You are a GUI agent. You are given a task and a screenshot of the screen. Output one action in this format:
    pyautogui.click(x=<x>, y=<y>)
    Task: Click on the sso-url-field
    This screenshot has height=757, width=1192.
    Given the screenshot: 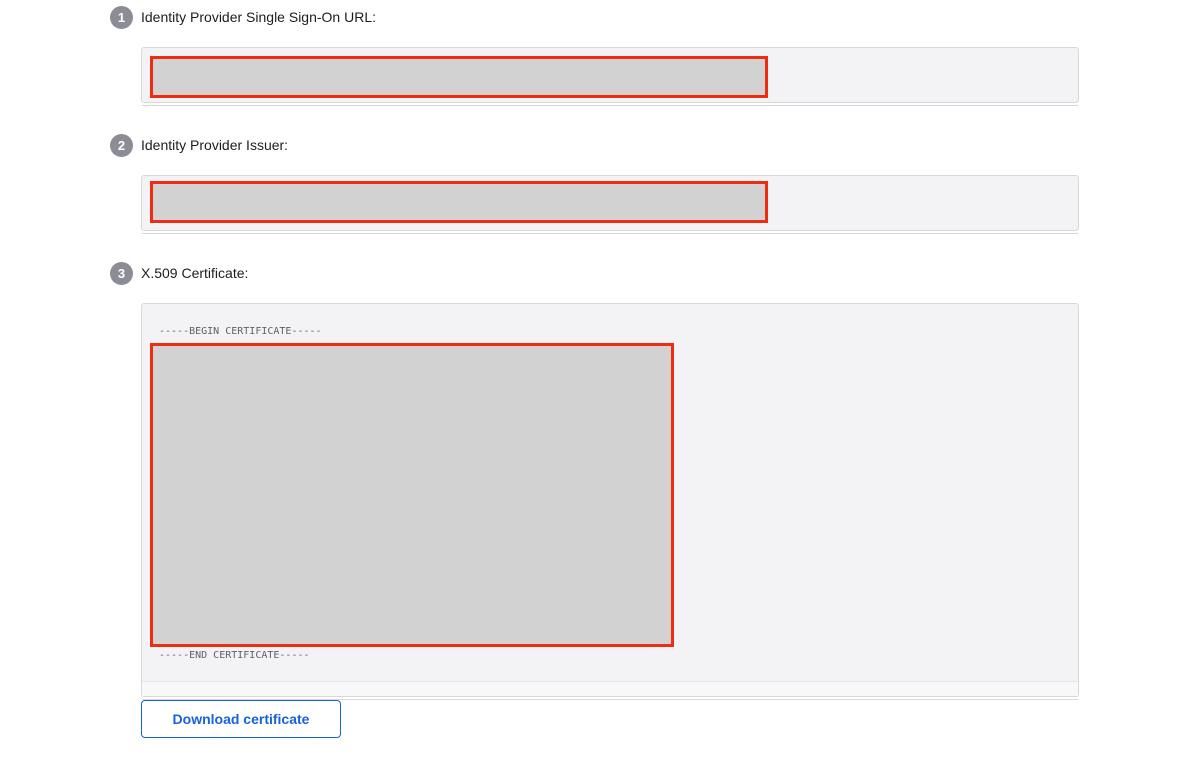 What is the action you would take?
    pyautogui.click(x=610, y=76)
    